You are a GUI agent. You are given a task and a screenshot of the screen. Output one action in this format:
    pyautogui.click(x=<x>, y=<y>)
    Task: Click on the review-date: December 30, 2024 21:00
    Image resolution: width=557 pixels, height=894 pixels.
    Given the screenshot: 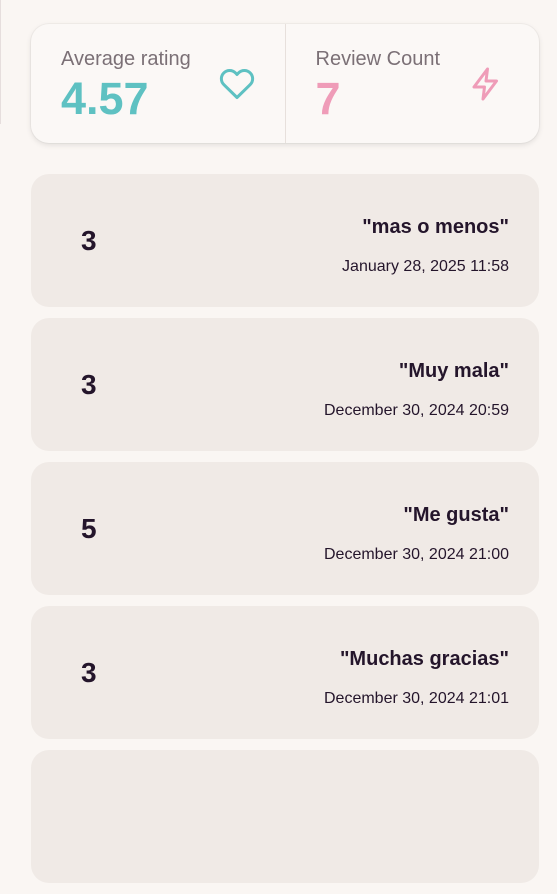 What is the action you would take?
    pyautogui.click(x=416, y=554)
    